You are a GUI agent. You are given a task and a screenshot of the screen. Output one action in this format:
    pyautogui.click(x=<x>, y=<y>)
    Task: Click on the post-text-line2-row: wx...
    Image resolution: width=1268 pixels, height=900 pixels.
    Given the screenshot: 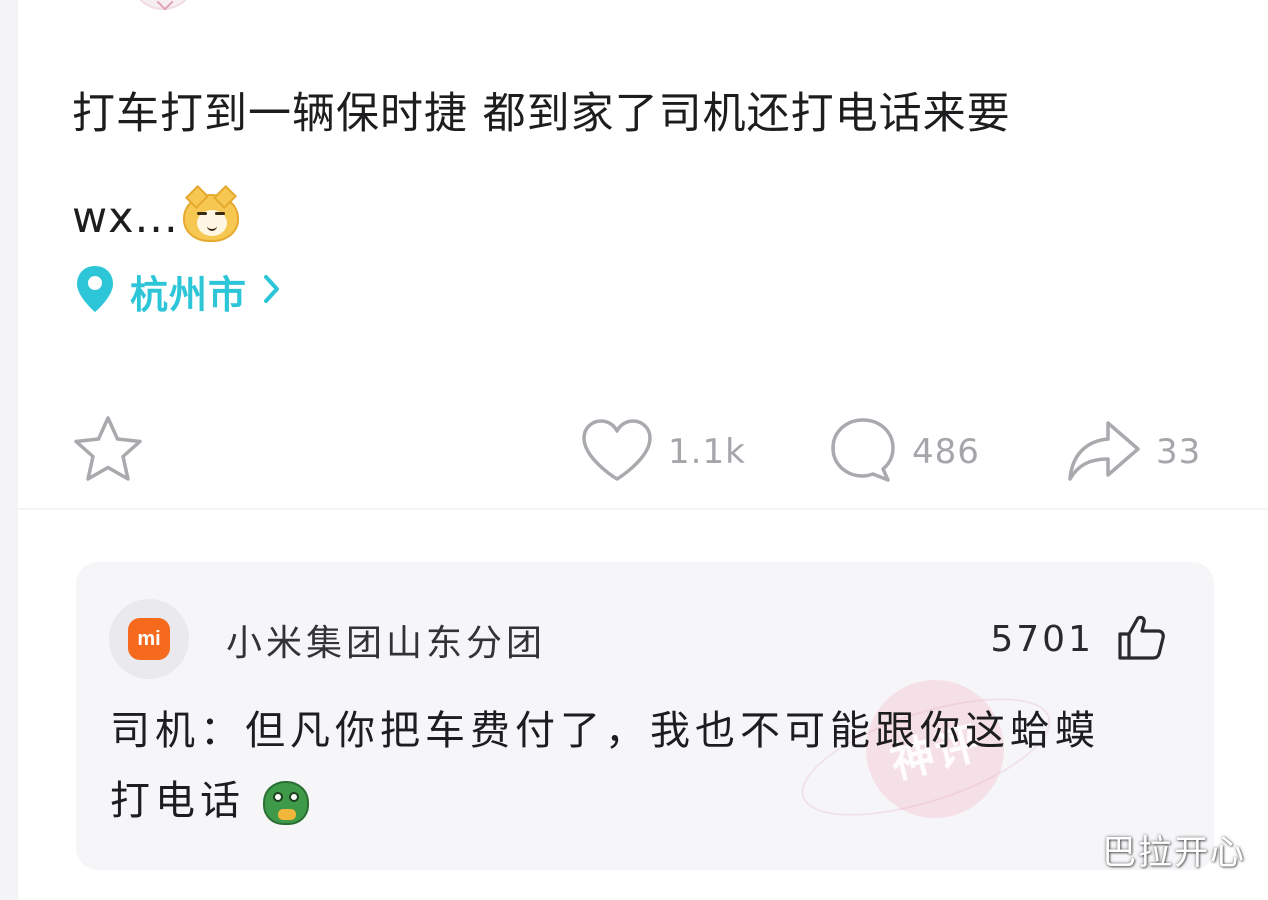 What is the action you would take?
    pyautogui.click(x=155, y=218)
    